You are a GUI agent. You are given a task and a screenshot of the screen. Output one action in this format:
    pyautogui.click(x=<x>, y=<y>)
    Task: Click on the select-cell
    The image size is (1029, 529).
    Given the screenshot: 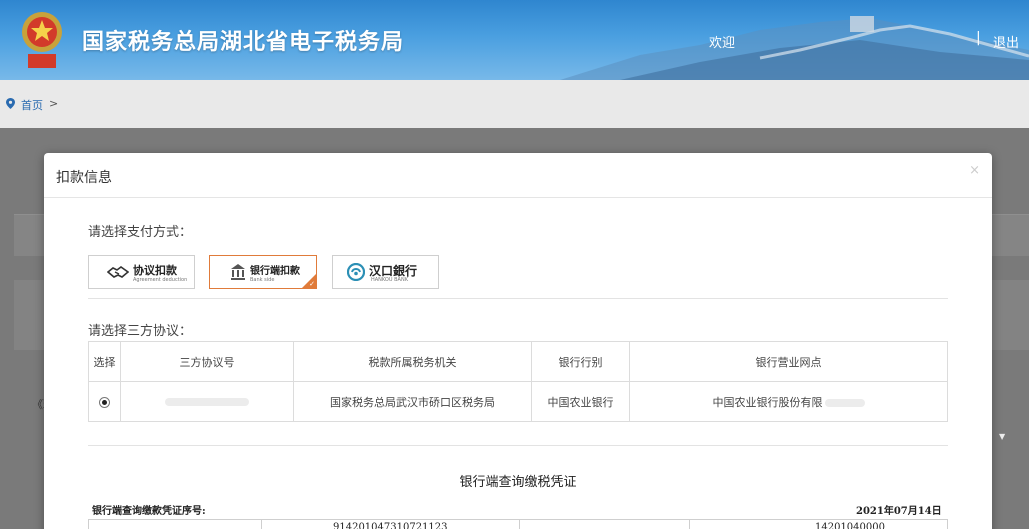 What is the action you would take?
    pyautogui.click(x=104, y=401)
    